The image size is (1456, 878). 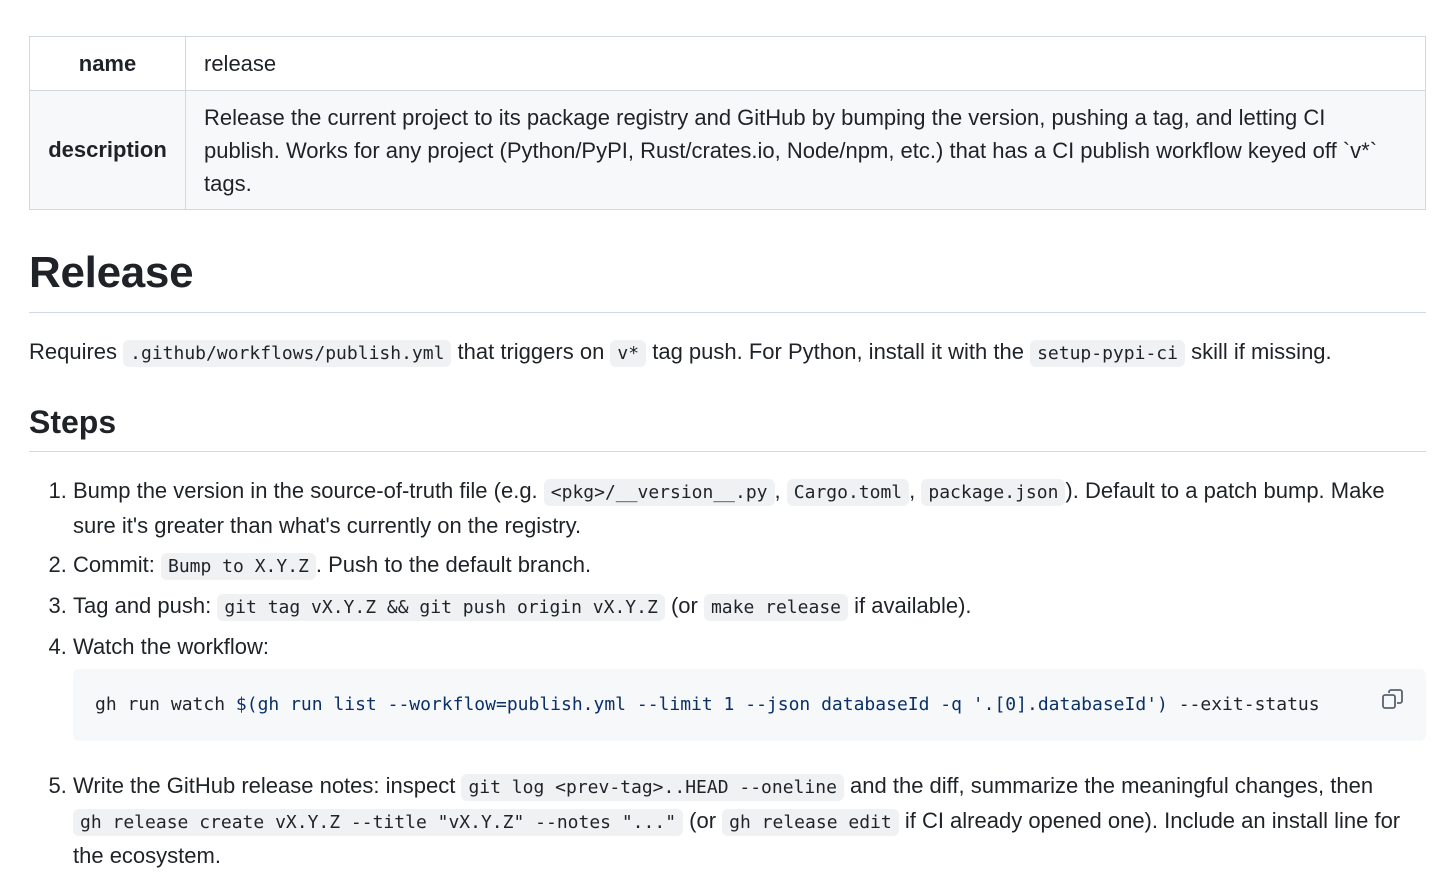 I want to click on step-5-text-1: Write the GitHub release notes: inspect, so click(x=267, y=785).